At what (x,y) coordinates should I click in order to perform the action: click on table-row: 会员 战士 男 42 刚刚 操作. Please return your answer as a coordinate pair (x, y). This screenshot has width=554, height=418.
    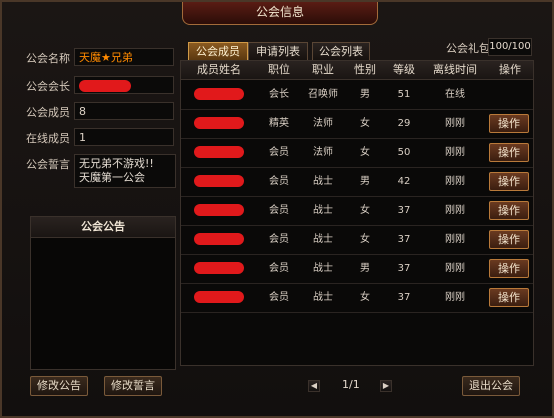
    Looking at the image, I should click on (357, 182).